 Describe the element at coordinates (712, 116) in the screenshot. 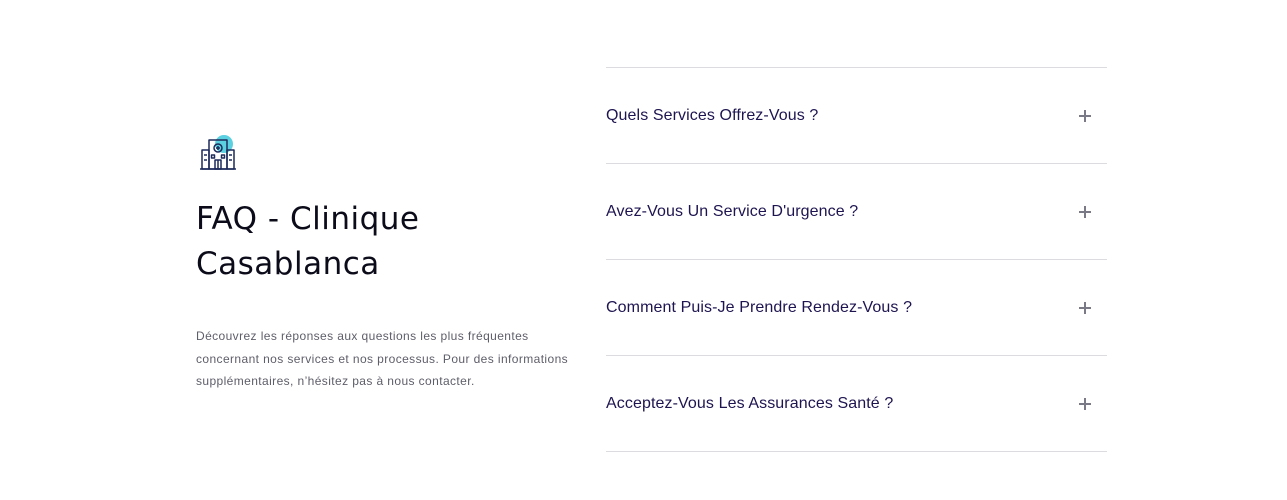

I see `faq-question: Quels Services Offrez-Vous ?` at that location.